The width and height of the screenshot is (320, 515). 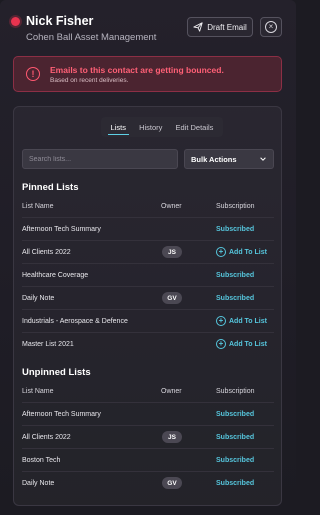 I want to click on draft-email-label: Draft Email, so click(x=227, y=27).